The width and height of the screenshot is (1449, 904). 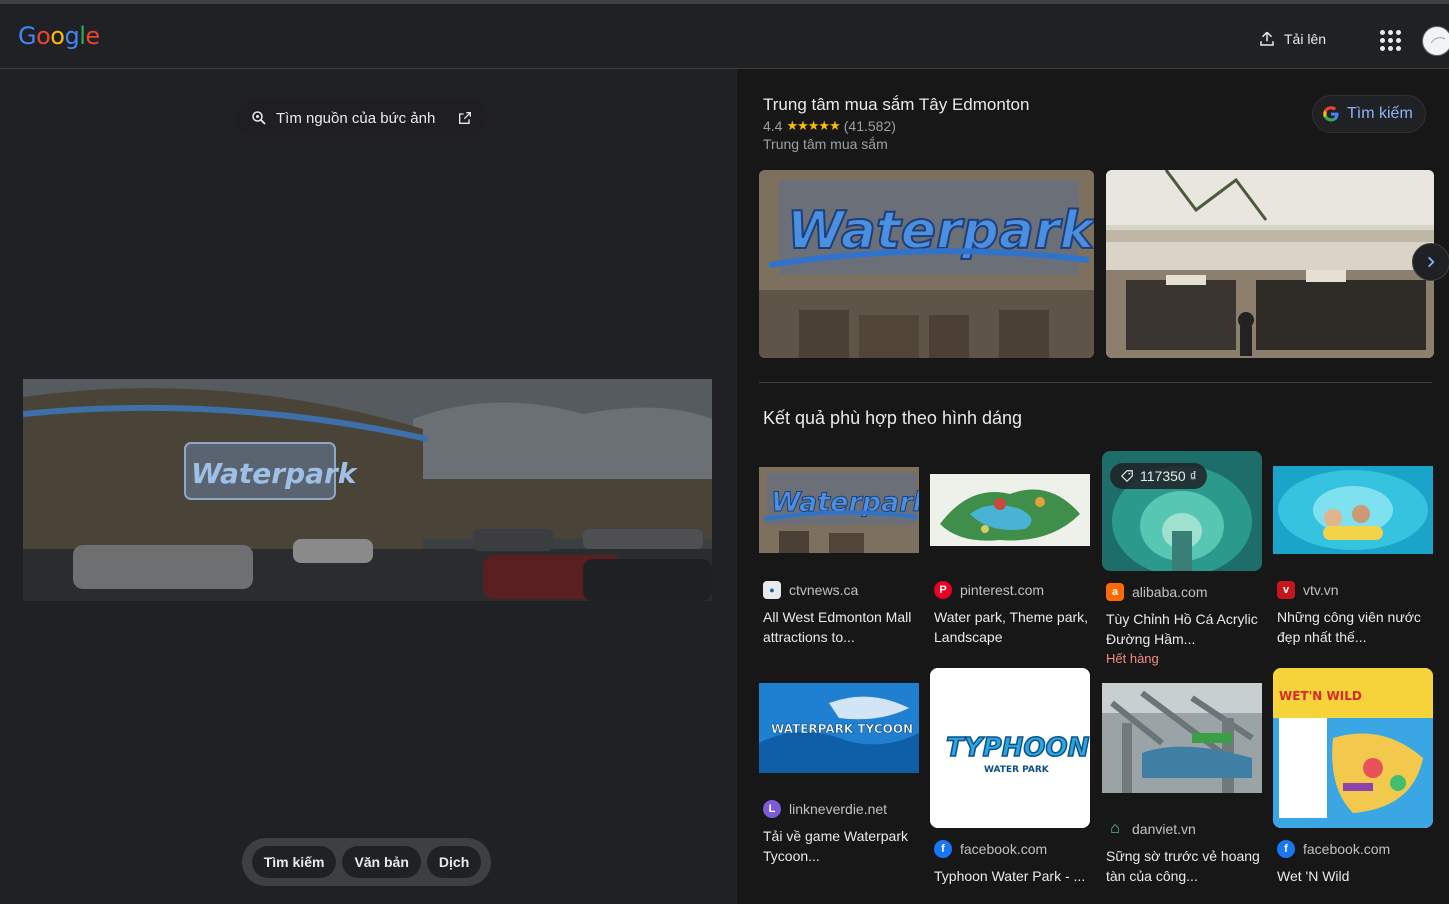 I want to click on vtv-favicon-icon: v, so click(x=1286, y=590).